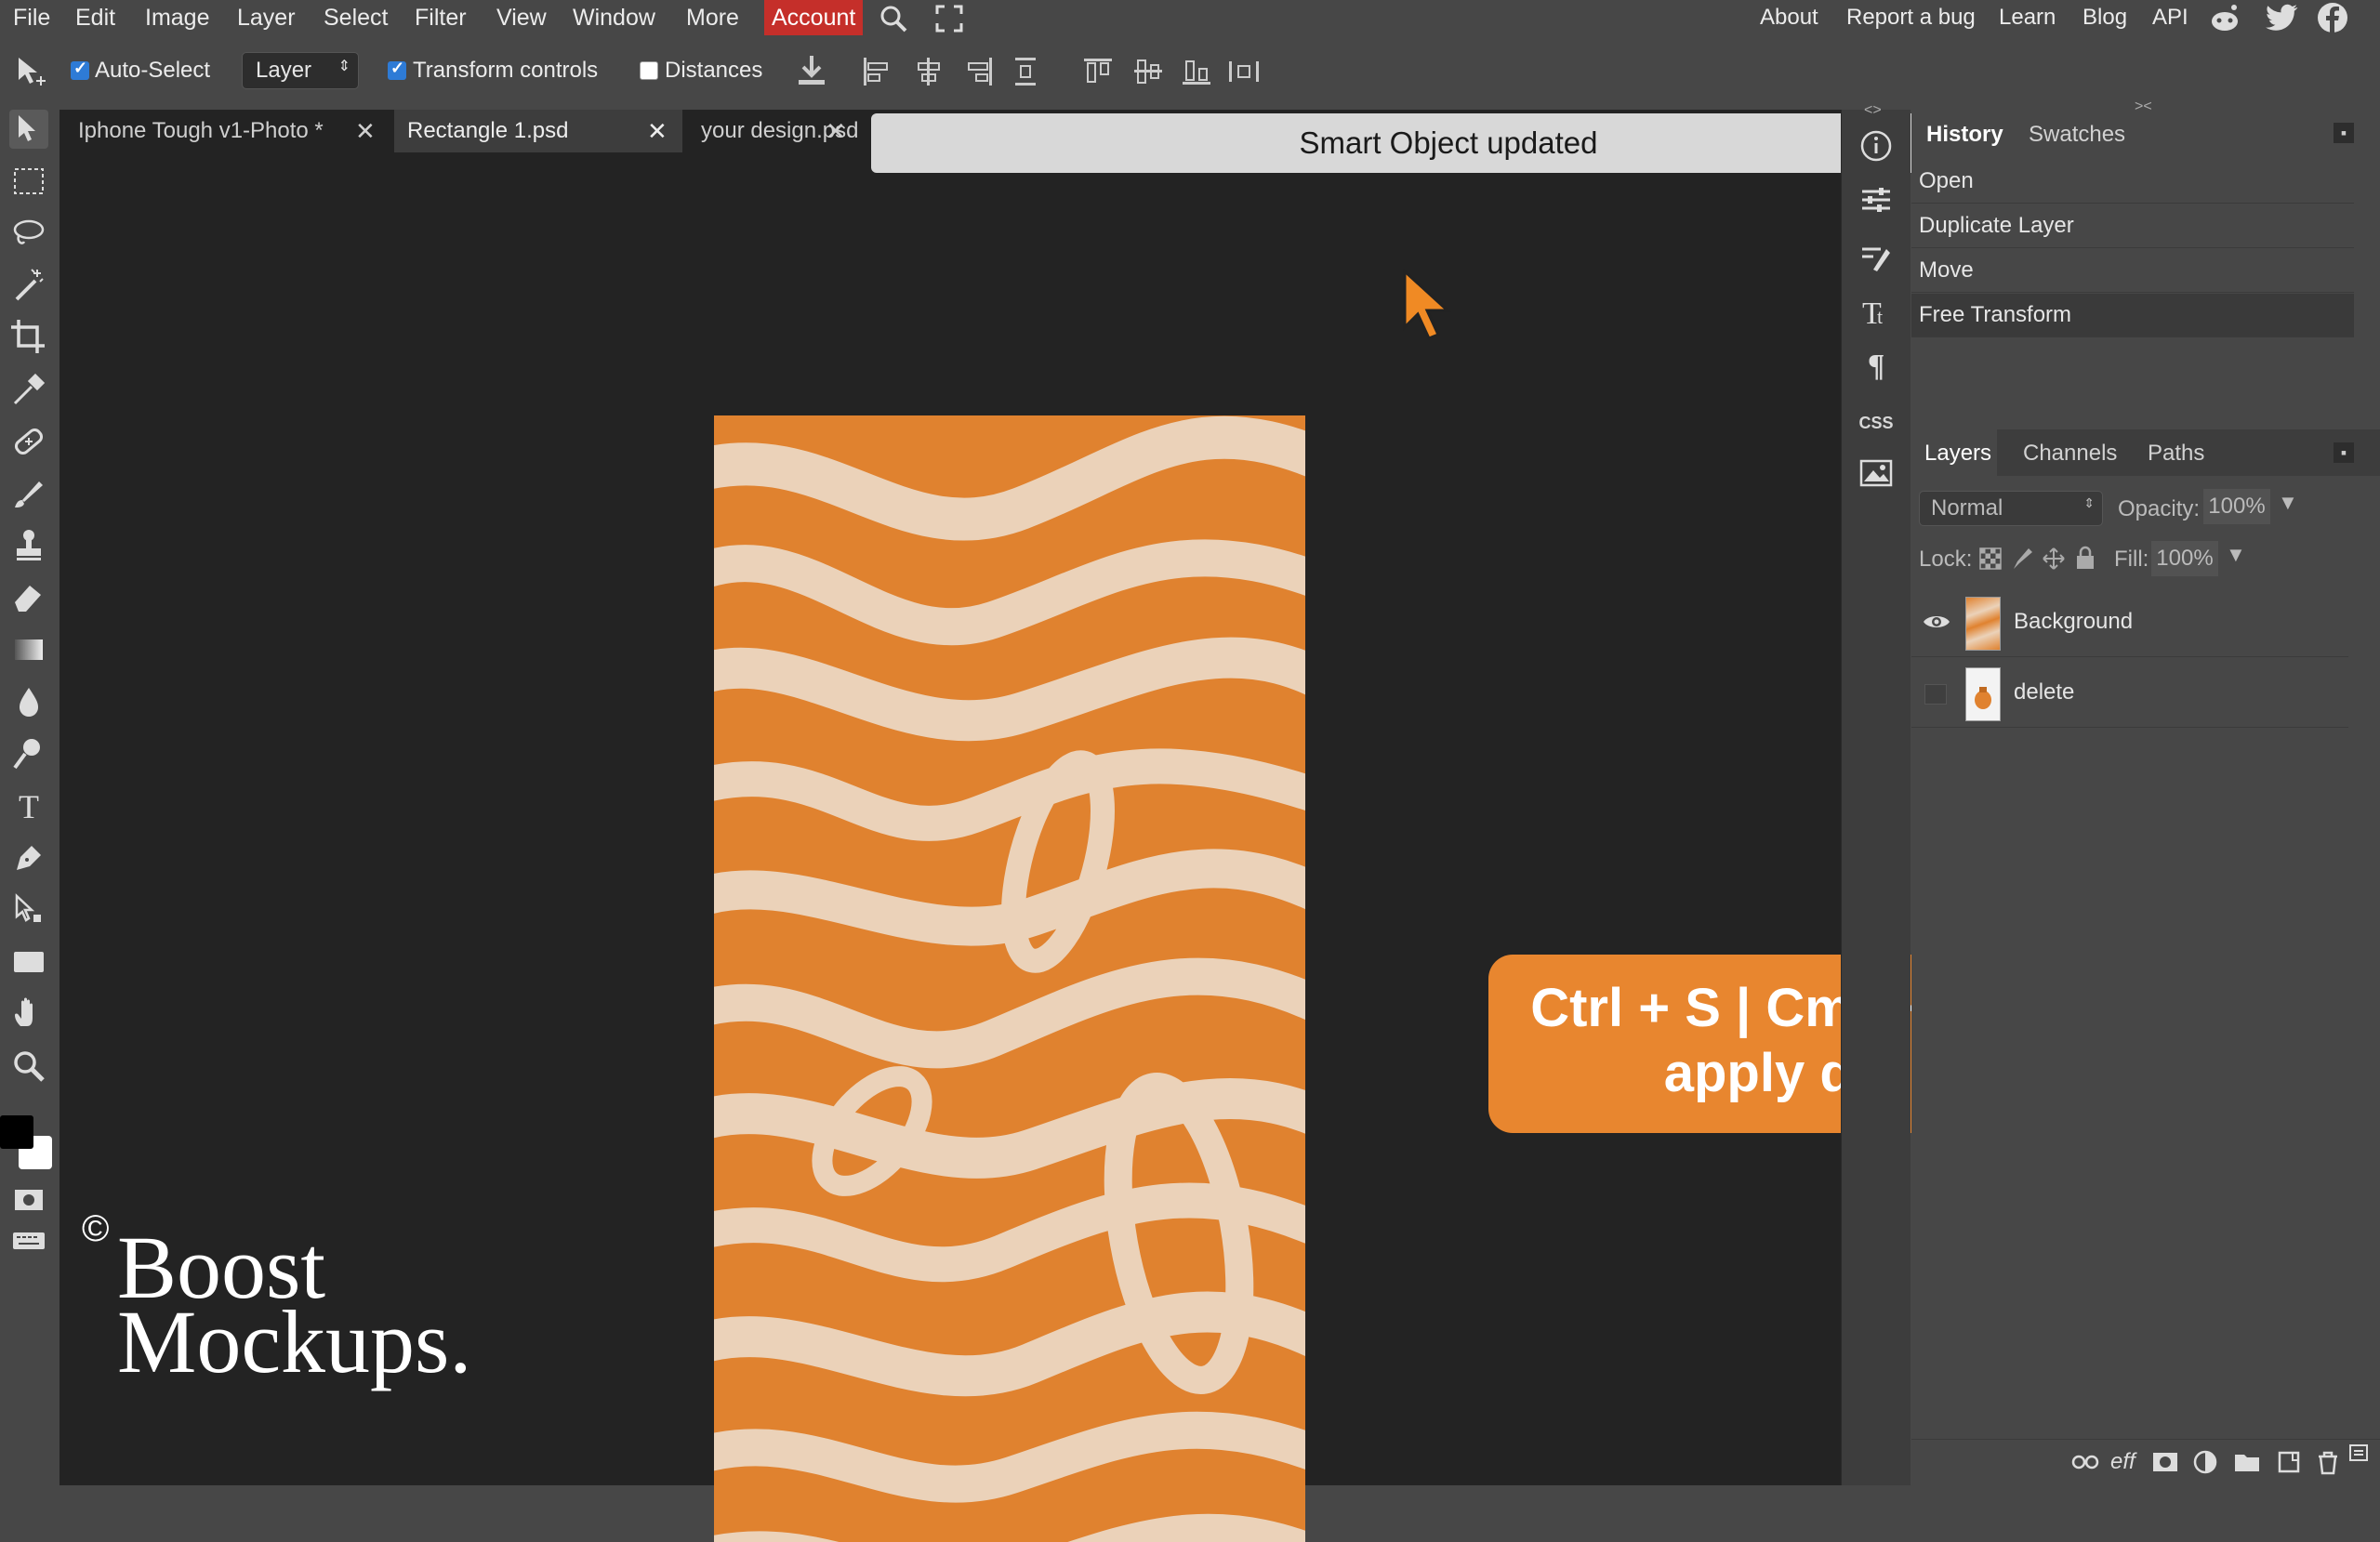  I want to click on panel-options-icon, so click(2359, 1454).